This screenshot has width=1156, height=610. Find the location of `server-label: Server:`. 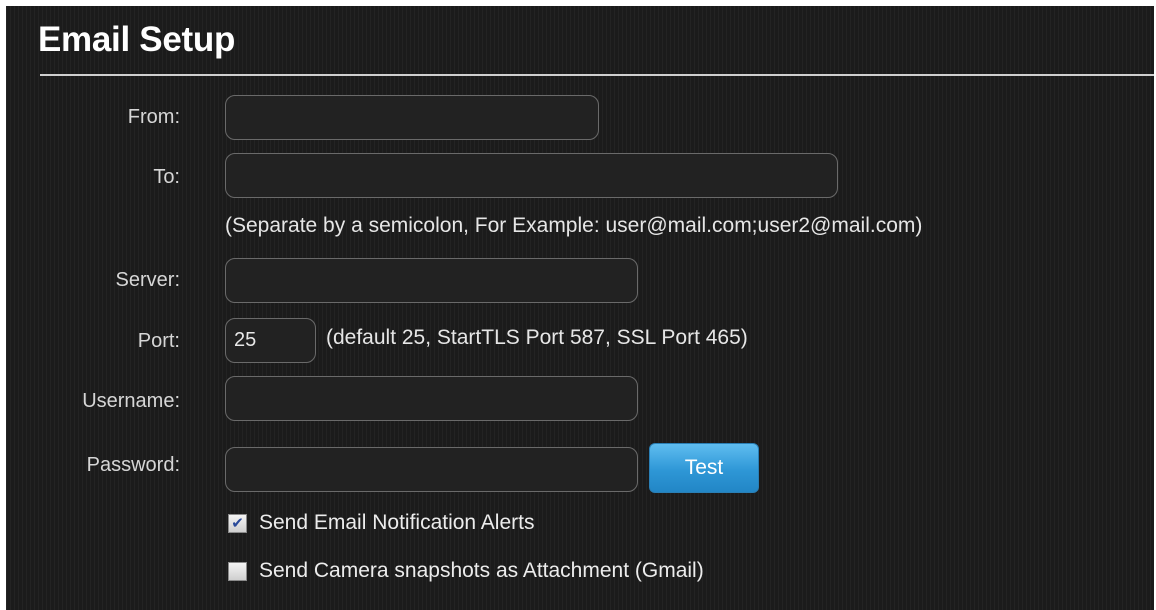

server-label: Server: is located at coordinates (147, 280).